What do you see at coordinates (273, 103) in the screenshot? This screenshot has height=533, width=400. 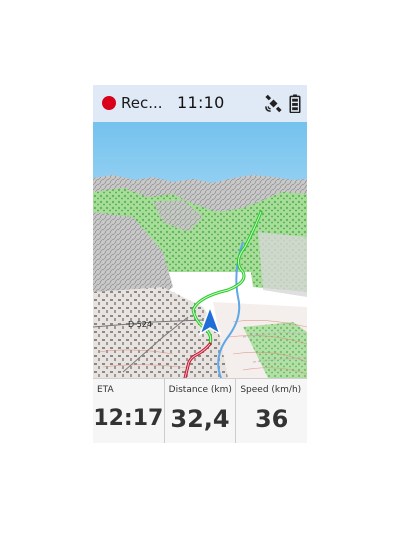 I see `gps-satellite-icon` at bounding box center [273, 103].